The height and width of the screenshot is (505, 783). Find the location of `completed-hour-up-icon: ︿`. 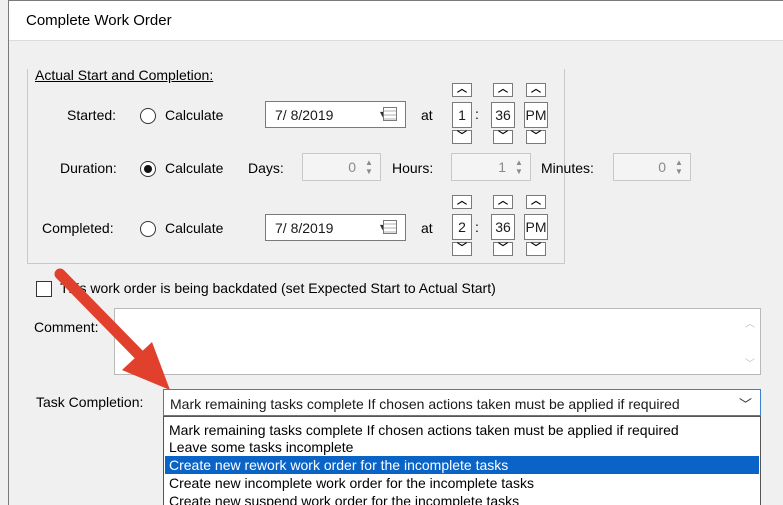

completed-hour-up-icon: ︿ is located at coordinates (462, 202).